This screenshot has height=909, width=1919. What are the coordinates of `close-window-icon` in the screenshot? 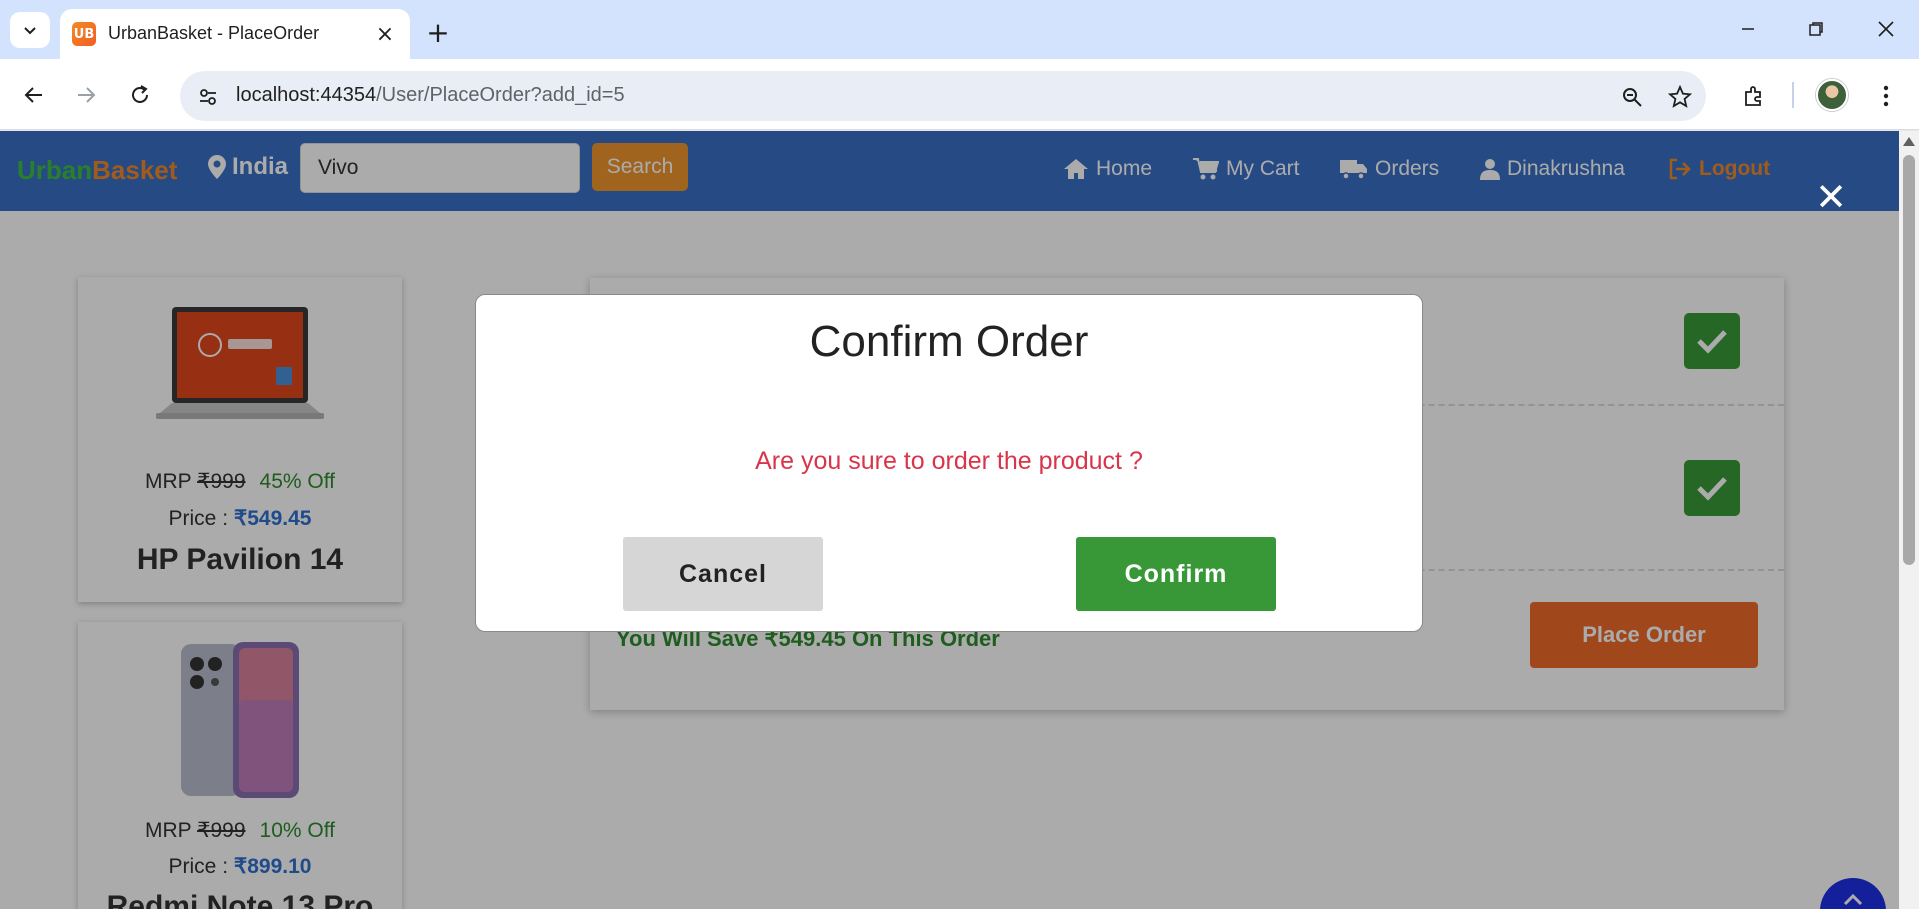 It's located at (1886, 29).